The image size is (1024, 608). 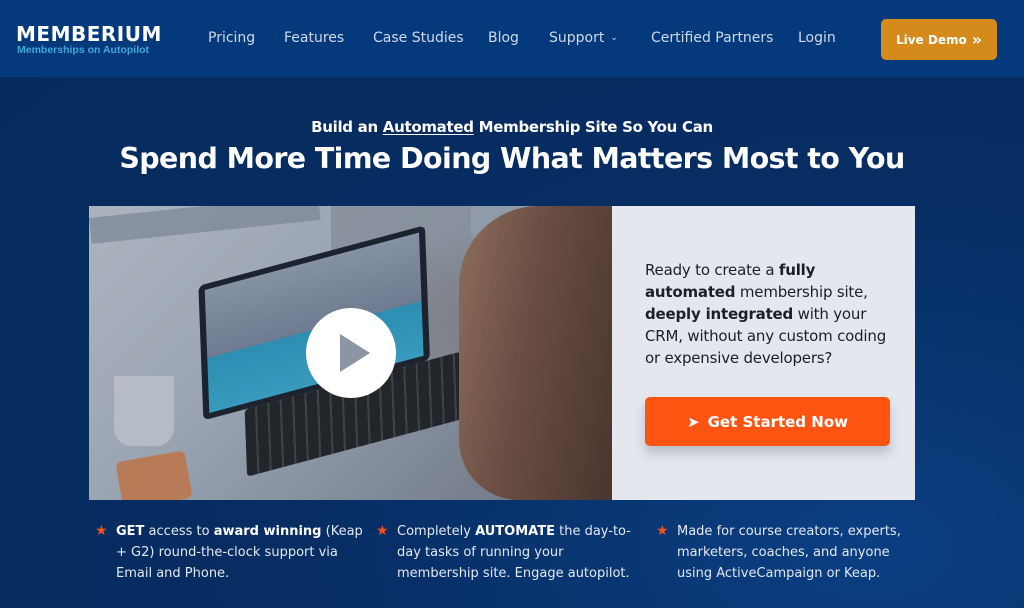 I want to click on live-demo-button: Live Demo », so click(x=939, y=39).